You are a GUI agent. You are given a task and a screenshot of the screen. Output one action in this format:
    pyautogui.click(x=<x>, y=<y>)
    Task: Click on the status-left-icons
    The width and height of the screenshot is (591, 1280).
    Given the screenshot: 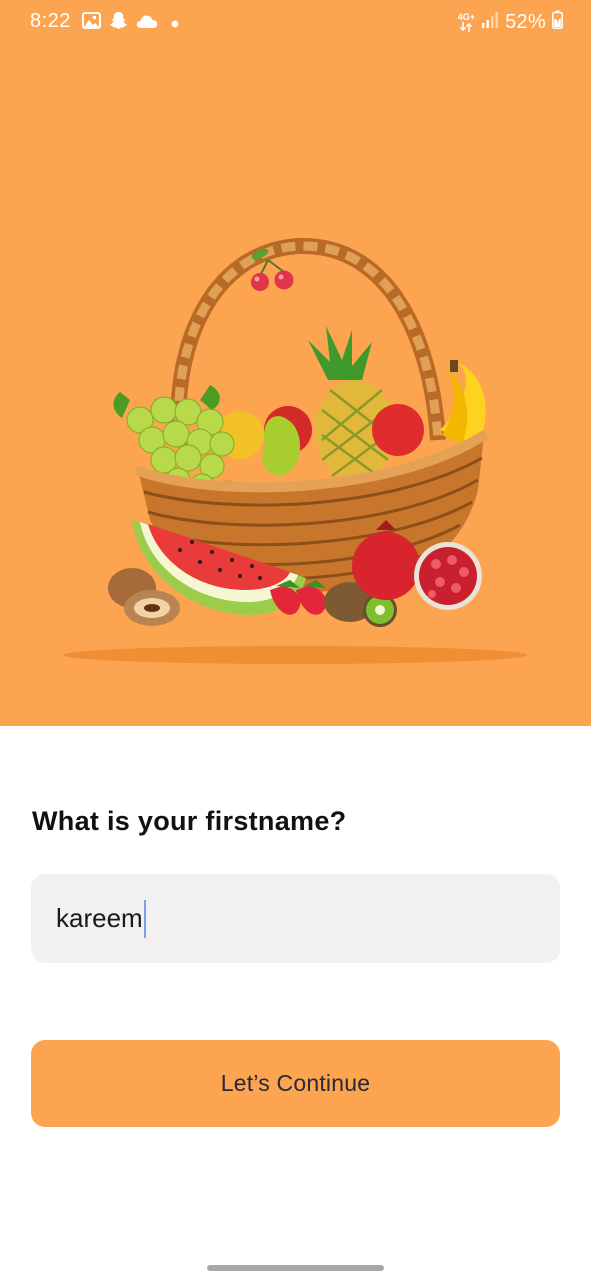 What is the action you would take?
    pyautogui.click(x=133, y=23)
    